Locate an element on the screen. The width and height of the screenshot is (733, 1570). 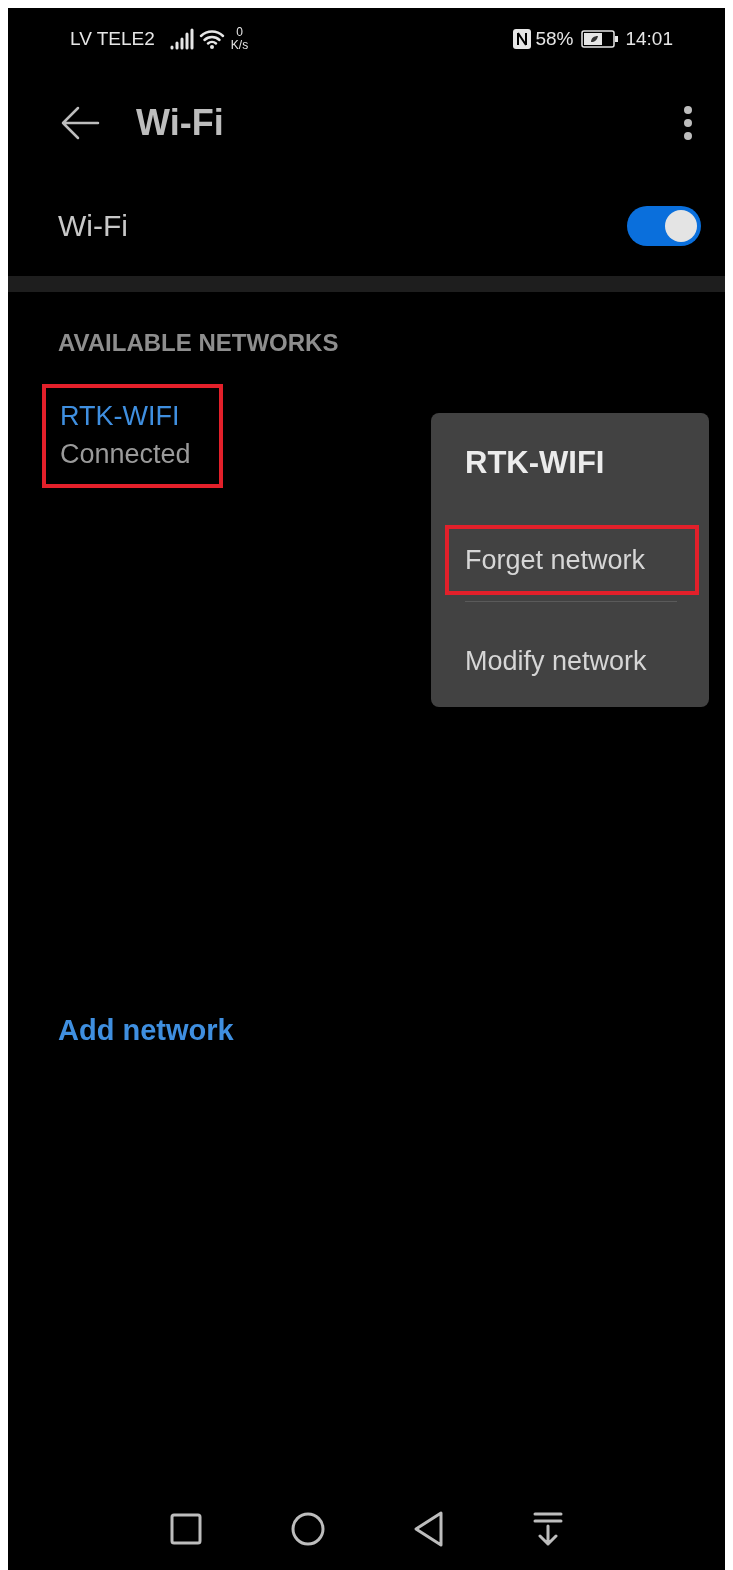
signal-icon is located at coordinates (181, 39).